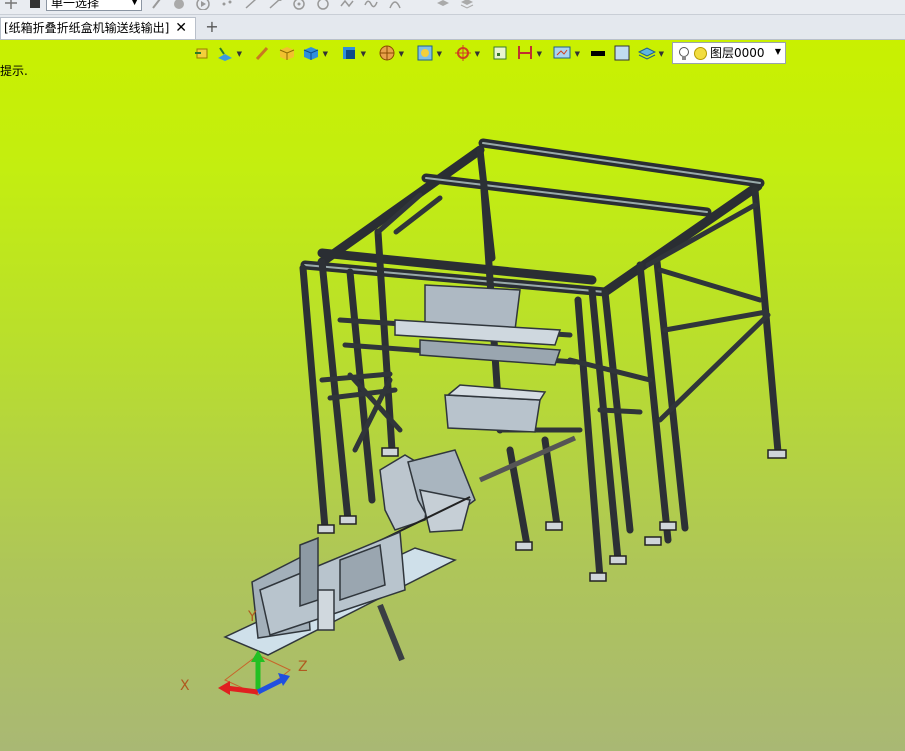 The height and width of the screenshot is (751, 905). Describe the element at coordinates (323, 5) in the screenshot. I see `circle-icon` at that location.